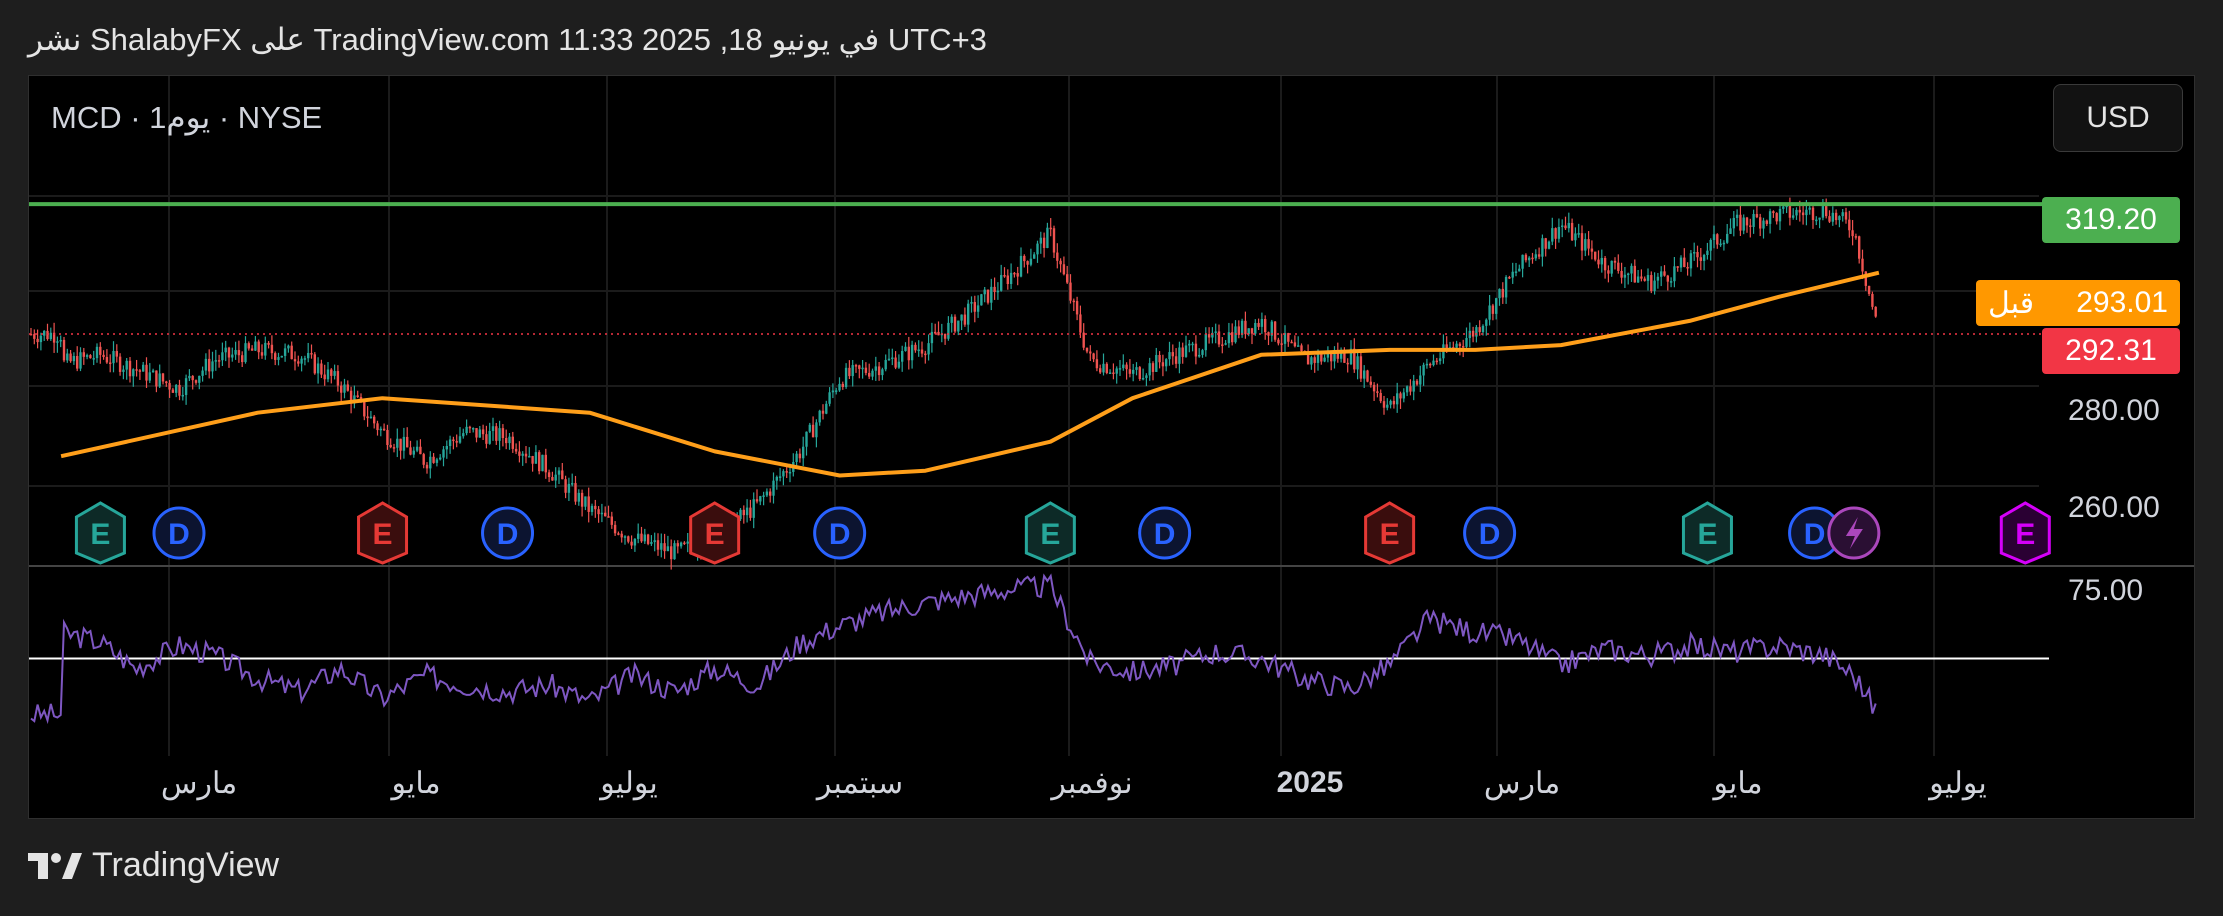  What do you see at coordinates (629, 783) in the screenshot?
I see `x-tick-label: يوليو` at bounding box center [629, 783].